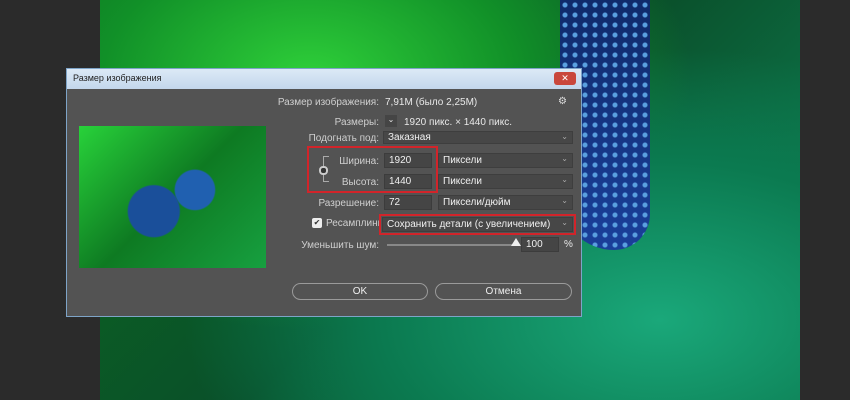 This screenshot has height=400, width=850. I want to click on fit-label: Подогнать под:, so click(343, 138).